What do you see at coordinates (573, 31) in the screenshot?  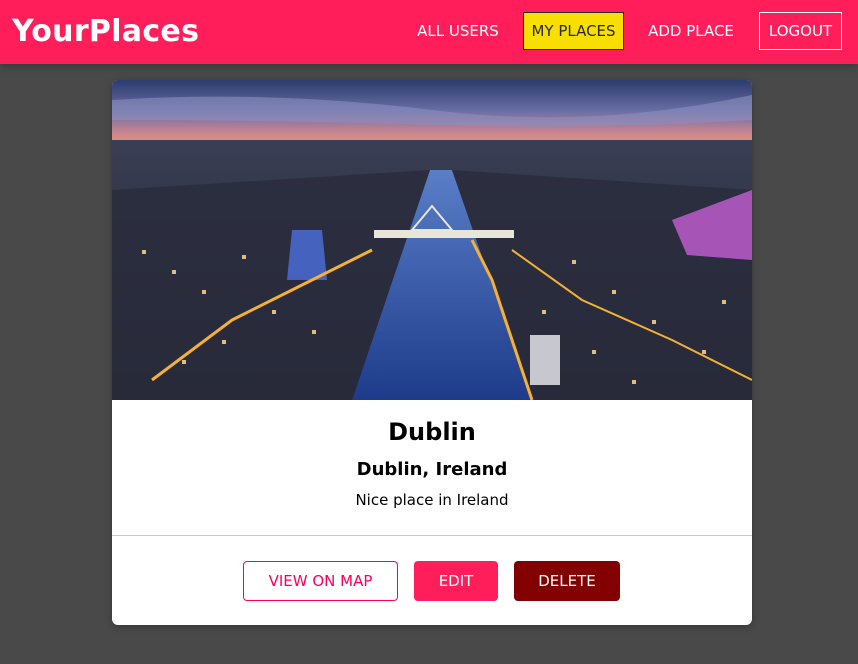 I see `nav-my-places: MY PLACES` at bounding box center [573, 31].